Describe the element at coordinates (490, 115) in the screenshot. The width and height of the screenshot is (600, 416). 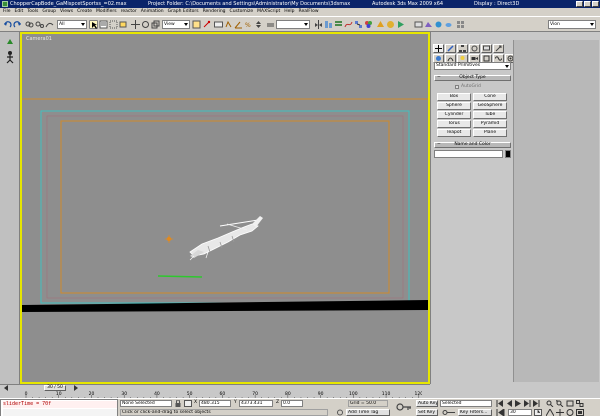
I see `tube-button: Tube` at that location.